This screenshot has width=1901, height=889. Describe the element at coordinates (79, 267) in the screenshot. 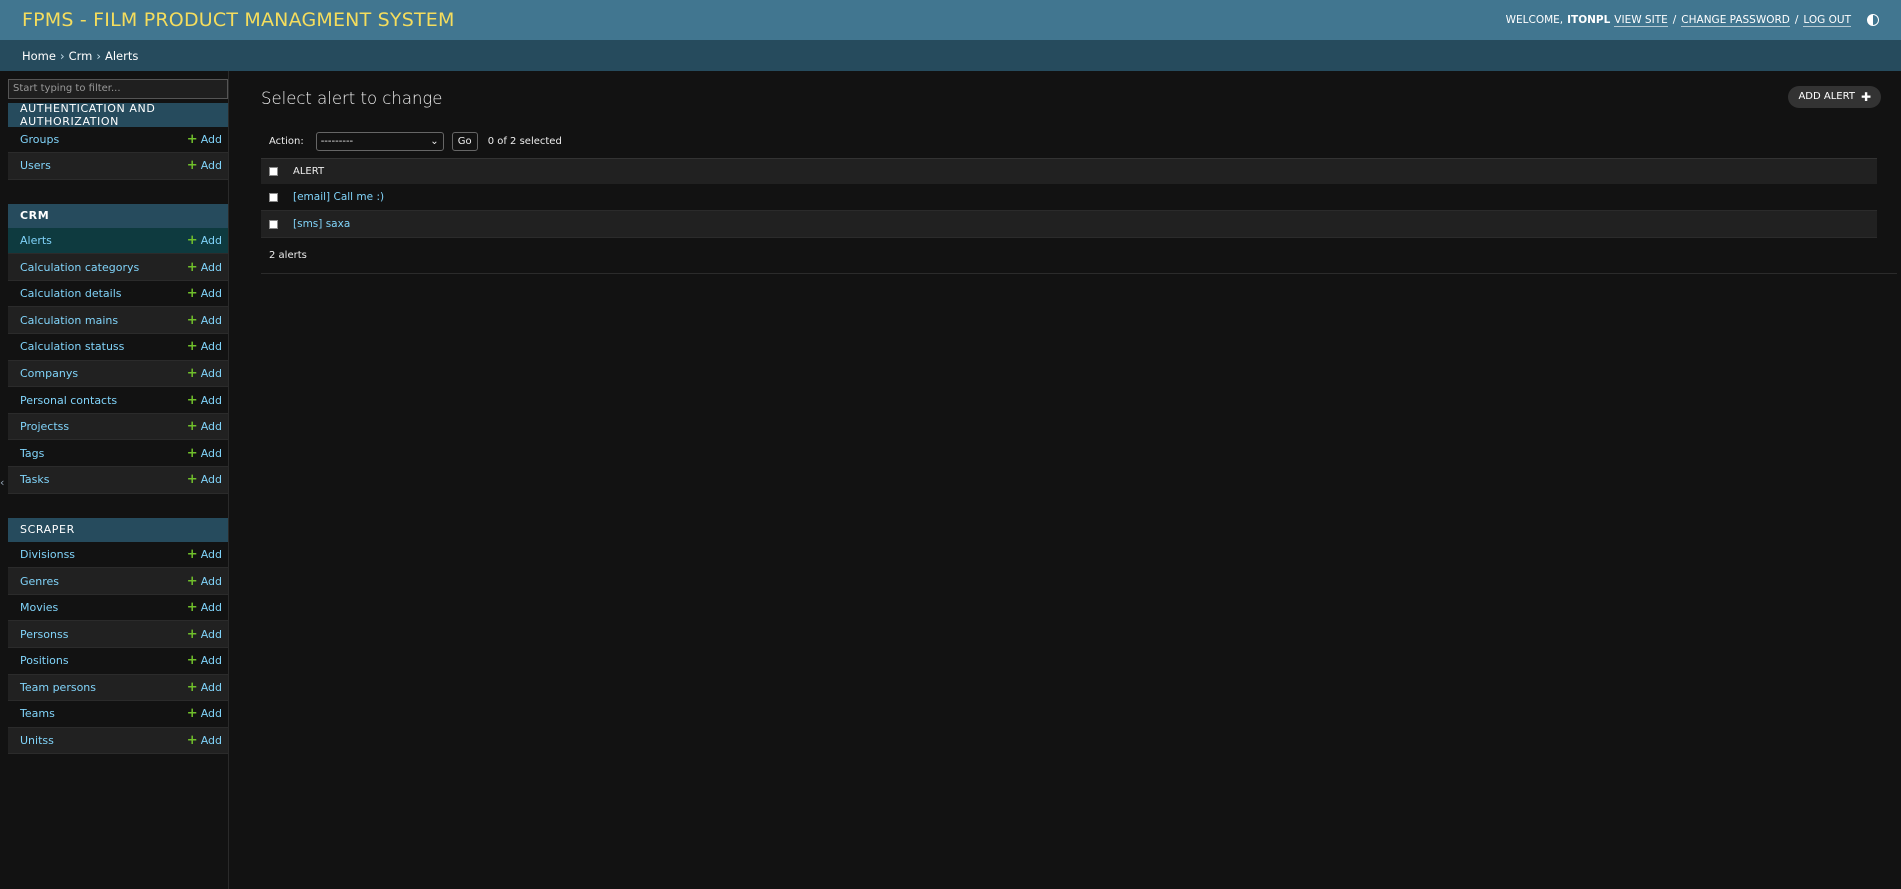

I see `model-link: Calculation categorys` at that location.